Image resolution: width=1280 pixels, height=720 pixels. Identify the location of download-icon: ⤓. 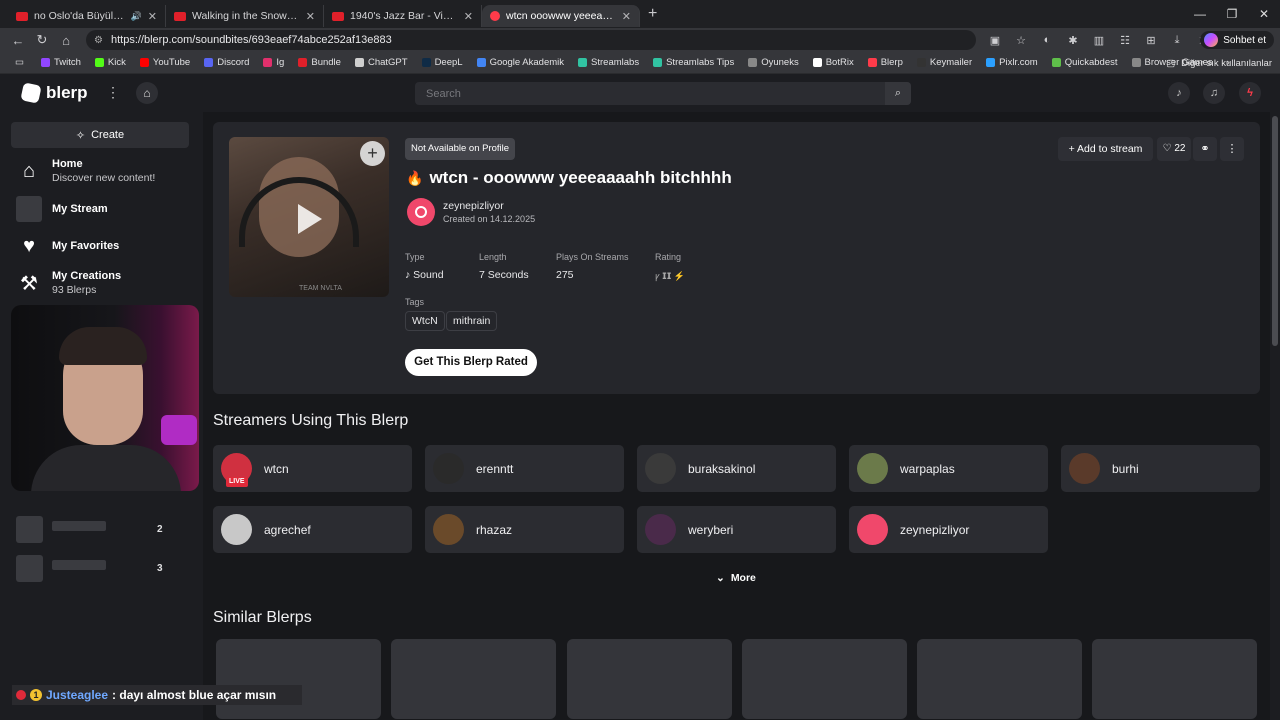
(1177, 40).